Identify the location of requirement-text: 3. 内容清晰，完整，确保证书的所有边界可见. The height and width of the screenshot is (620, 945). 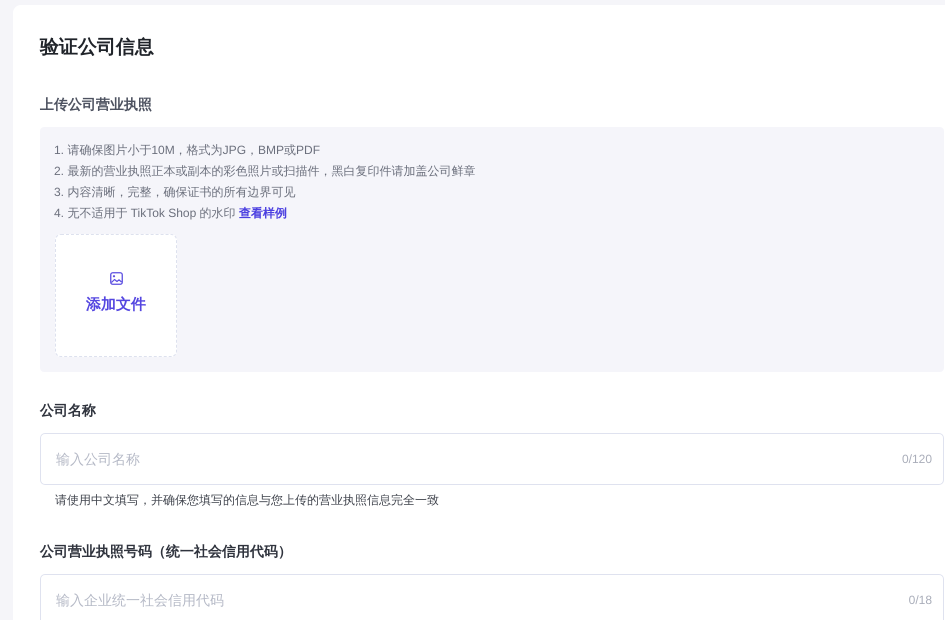
(175, 192).